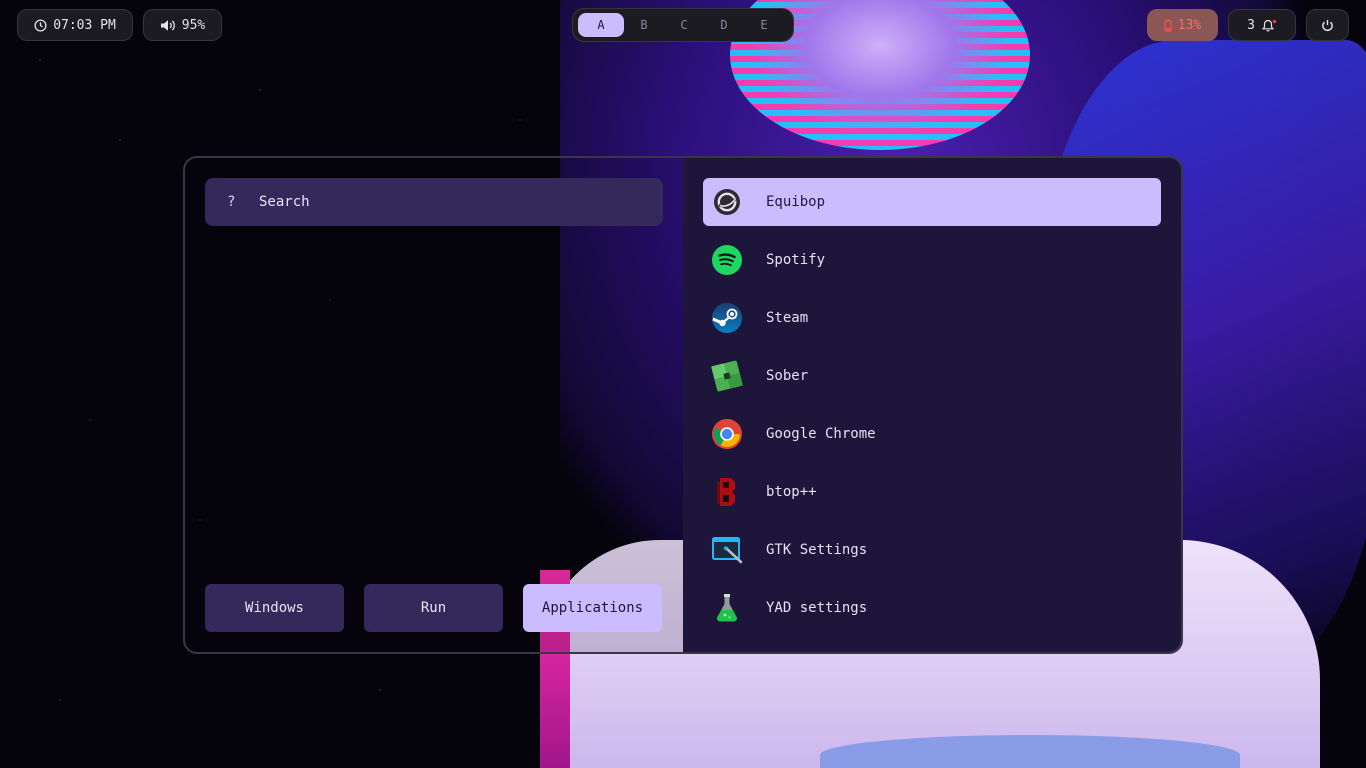 The height and width of the screenshot is (768, 1366). I want to click on app-label: Equibop, so click(796, 202).